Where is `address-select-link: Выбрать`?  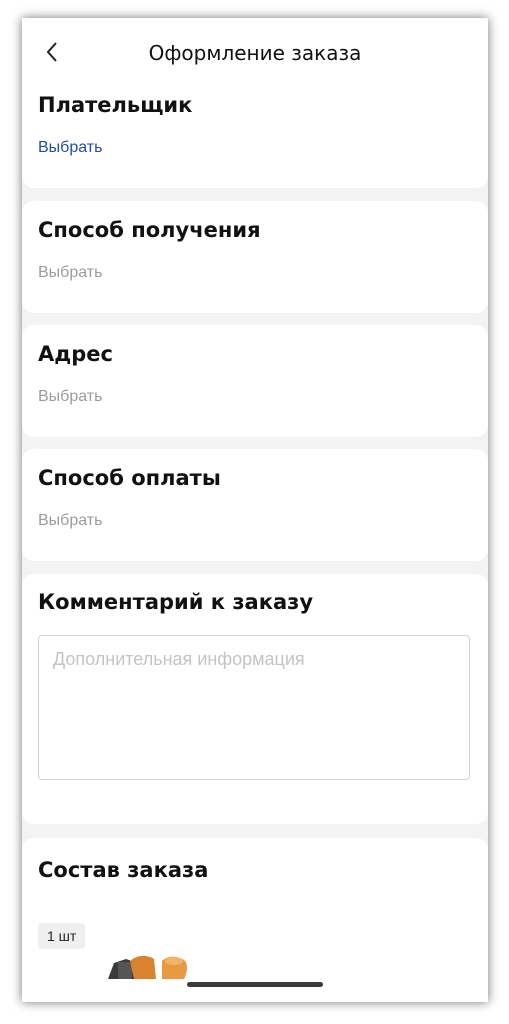 address-select-link: Выбрать is located at coordinates (70, 397).